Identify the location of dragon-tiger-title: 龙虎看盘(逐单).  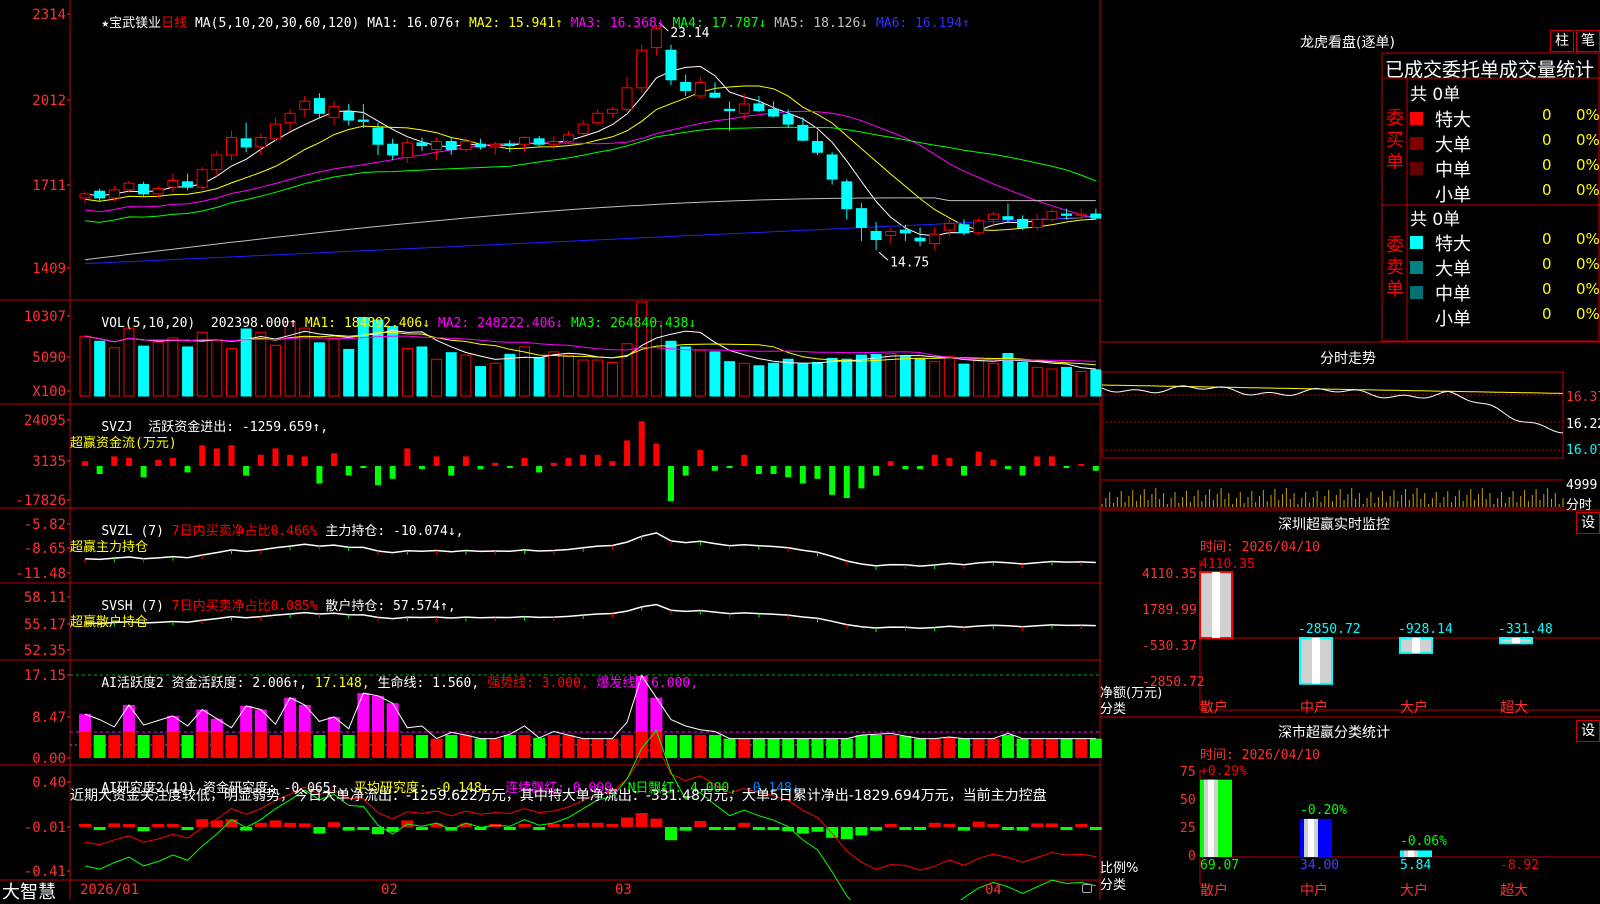
(1347, 43).